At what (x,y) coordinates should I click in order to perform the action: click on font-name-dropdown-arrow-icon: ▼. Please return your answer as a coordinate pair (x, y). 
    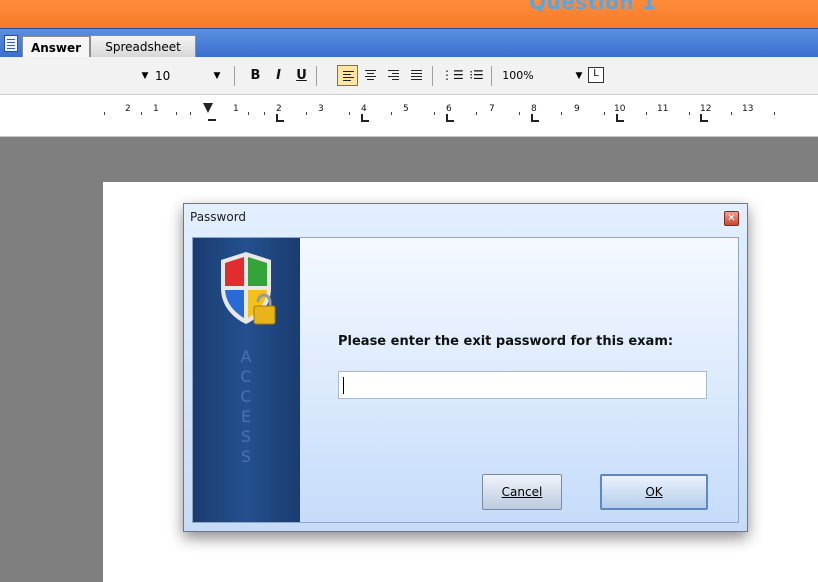
    Looking at the image, I should click on (145, 76).